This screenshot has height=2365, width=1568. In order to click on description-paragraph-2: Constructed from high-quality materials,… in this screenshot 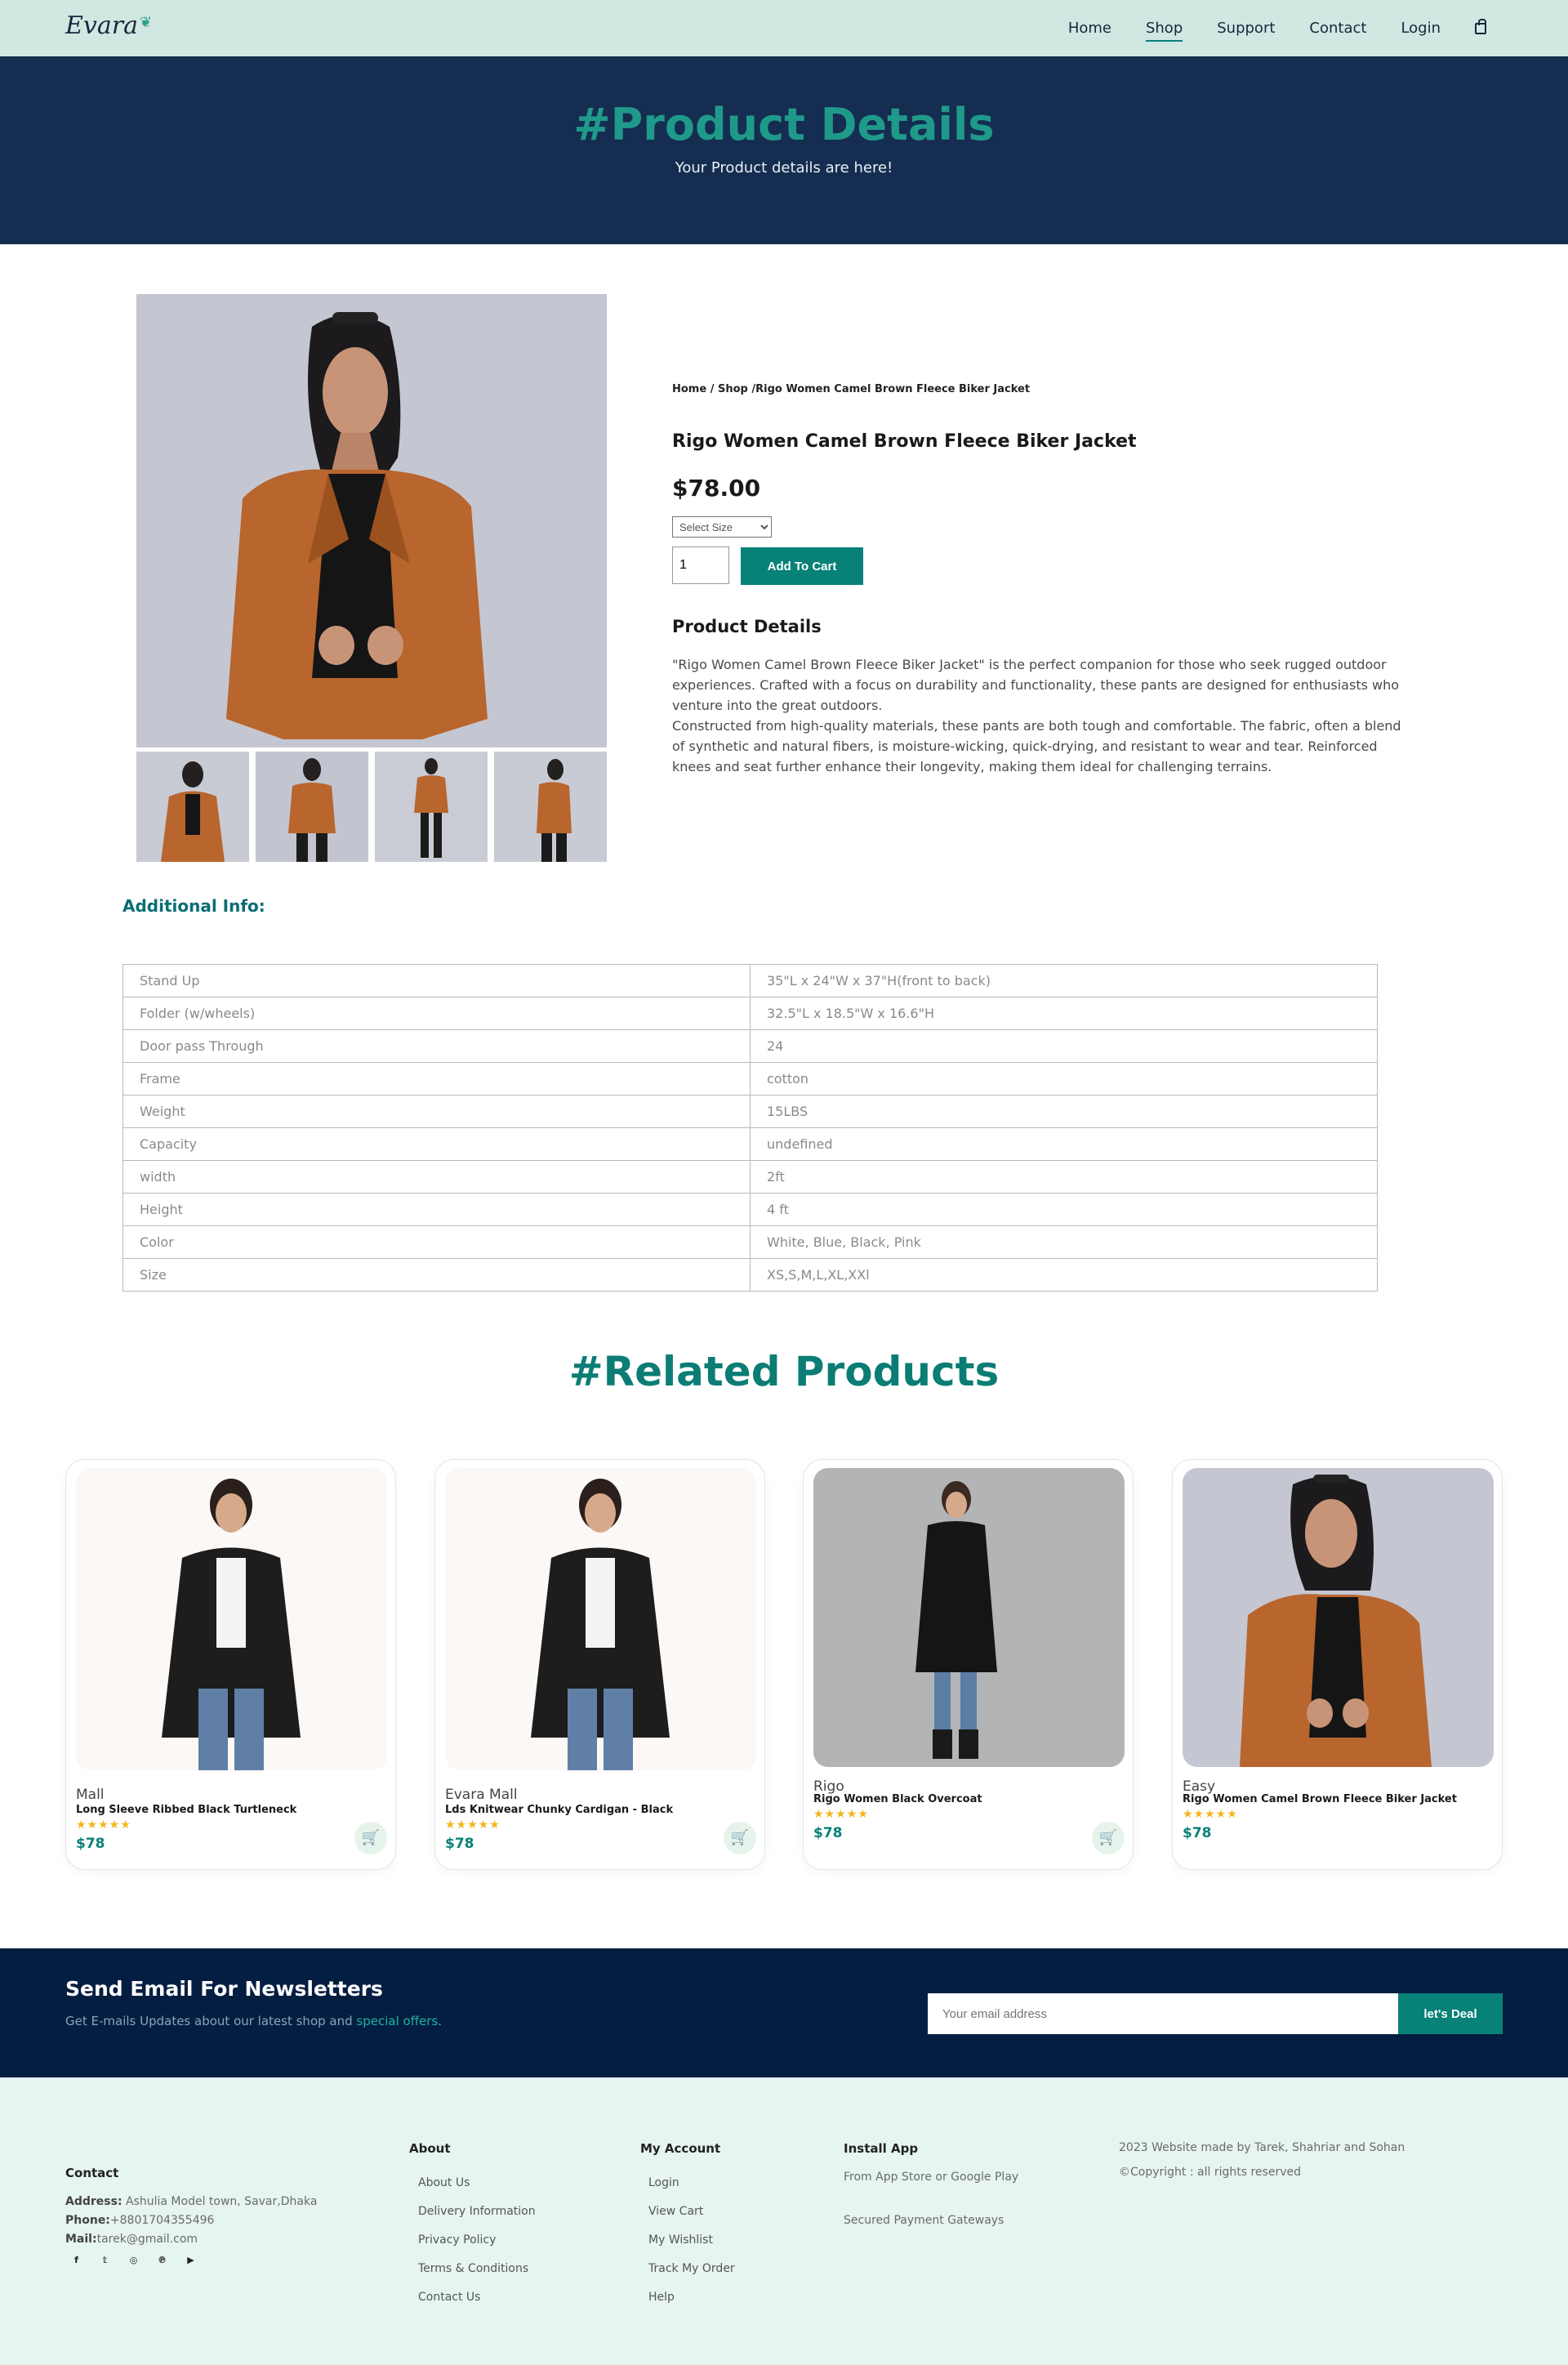, I will do `click(1036, 746)`.